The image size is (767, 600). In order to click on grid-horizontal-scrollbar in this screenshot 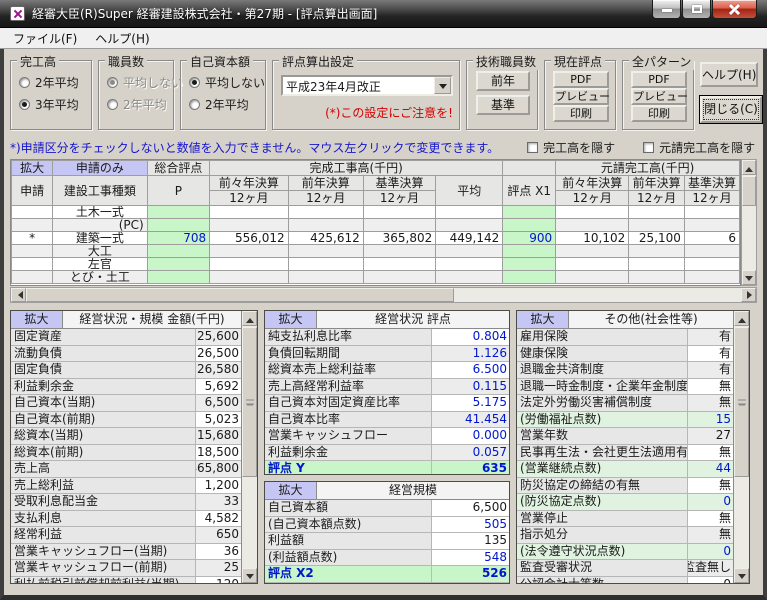, I will do `click(383, 295)`.